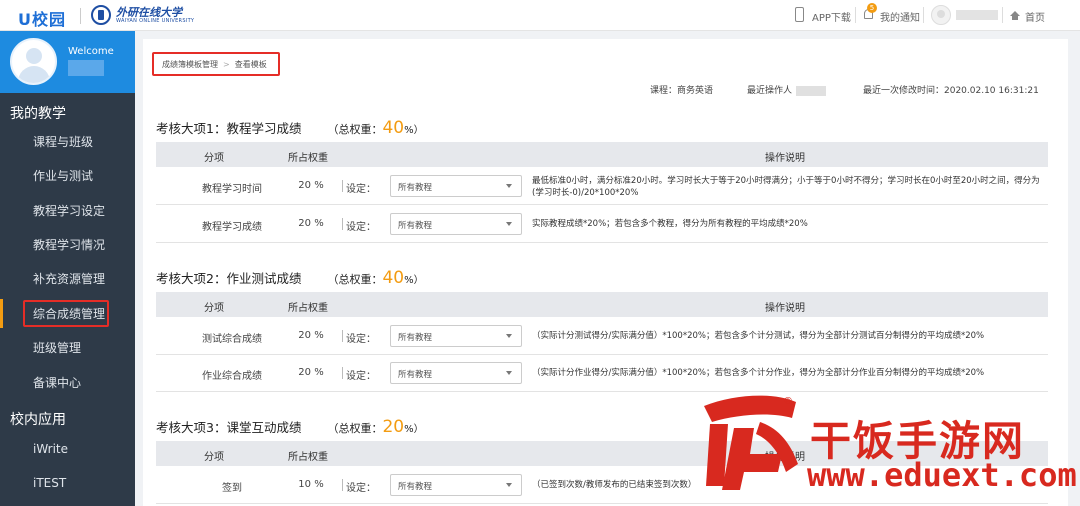  What do you see at coordinates (942, 475) in the screenshot?
I see `watermark-url: www.eduext.com` at bounding box center [942, 475].